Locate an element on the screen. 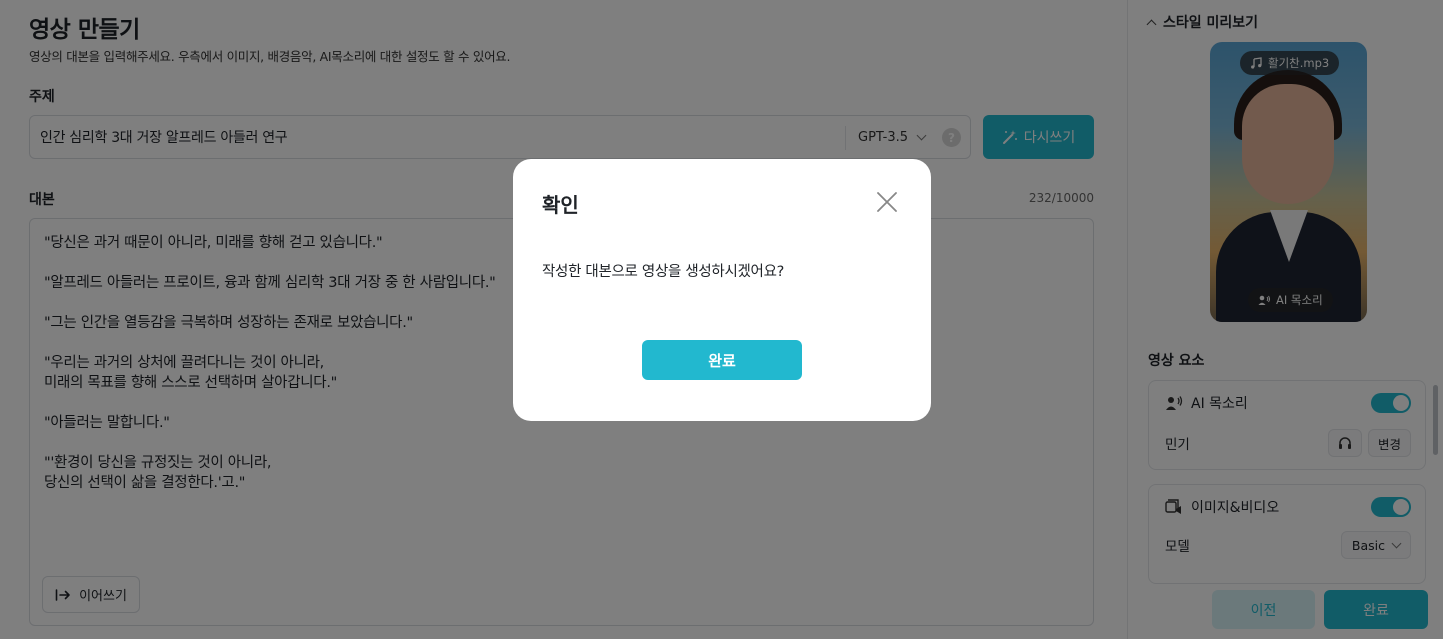  dialog-message: 작성한 대본으로 영상을 생성하시겠어요? is located at coordinates (663, 272).